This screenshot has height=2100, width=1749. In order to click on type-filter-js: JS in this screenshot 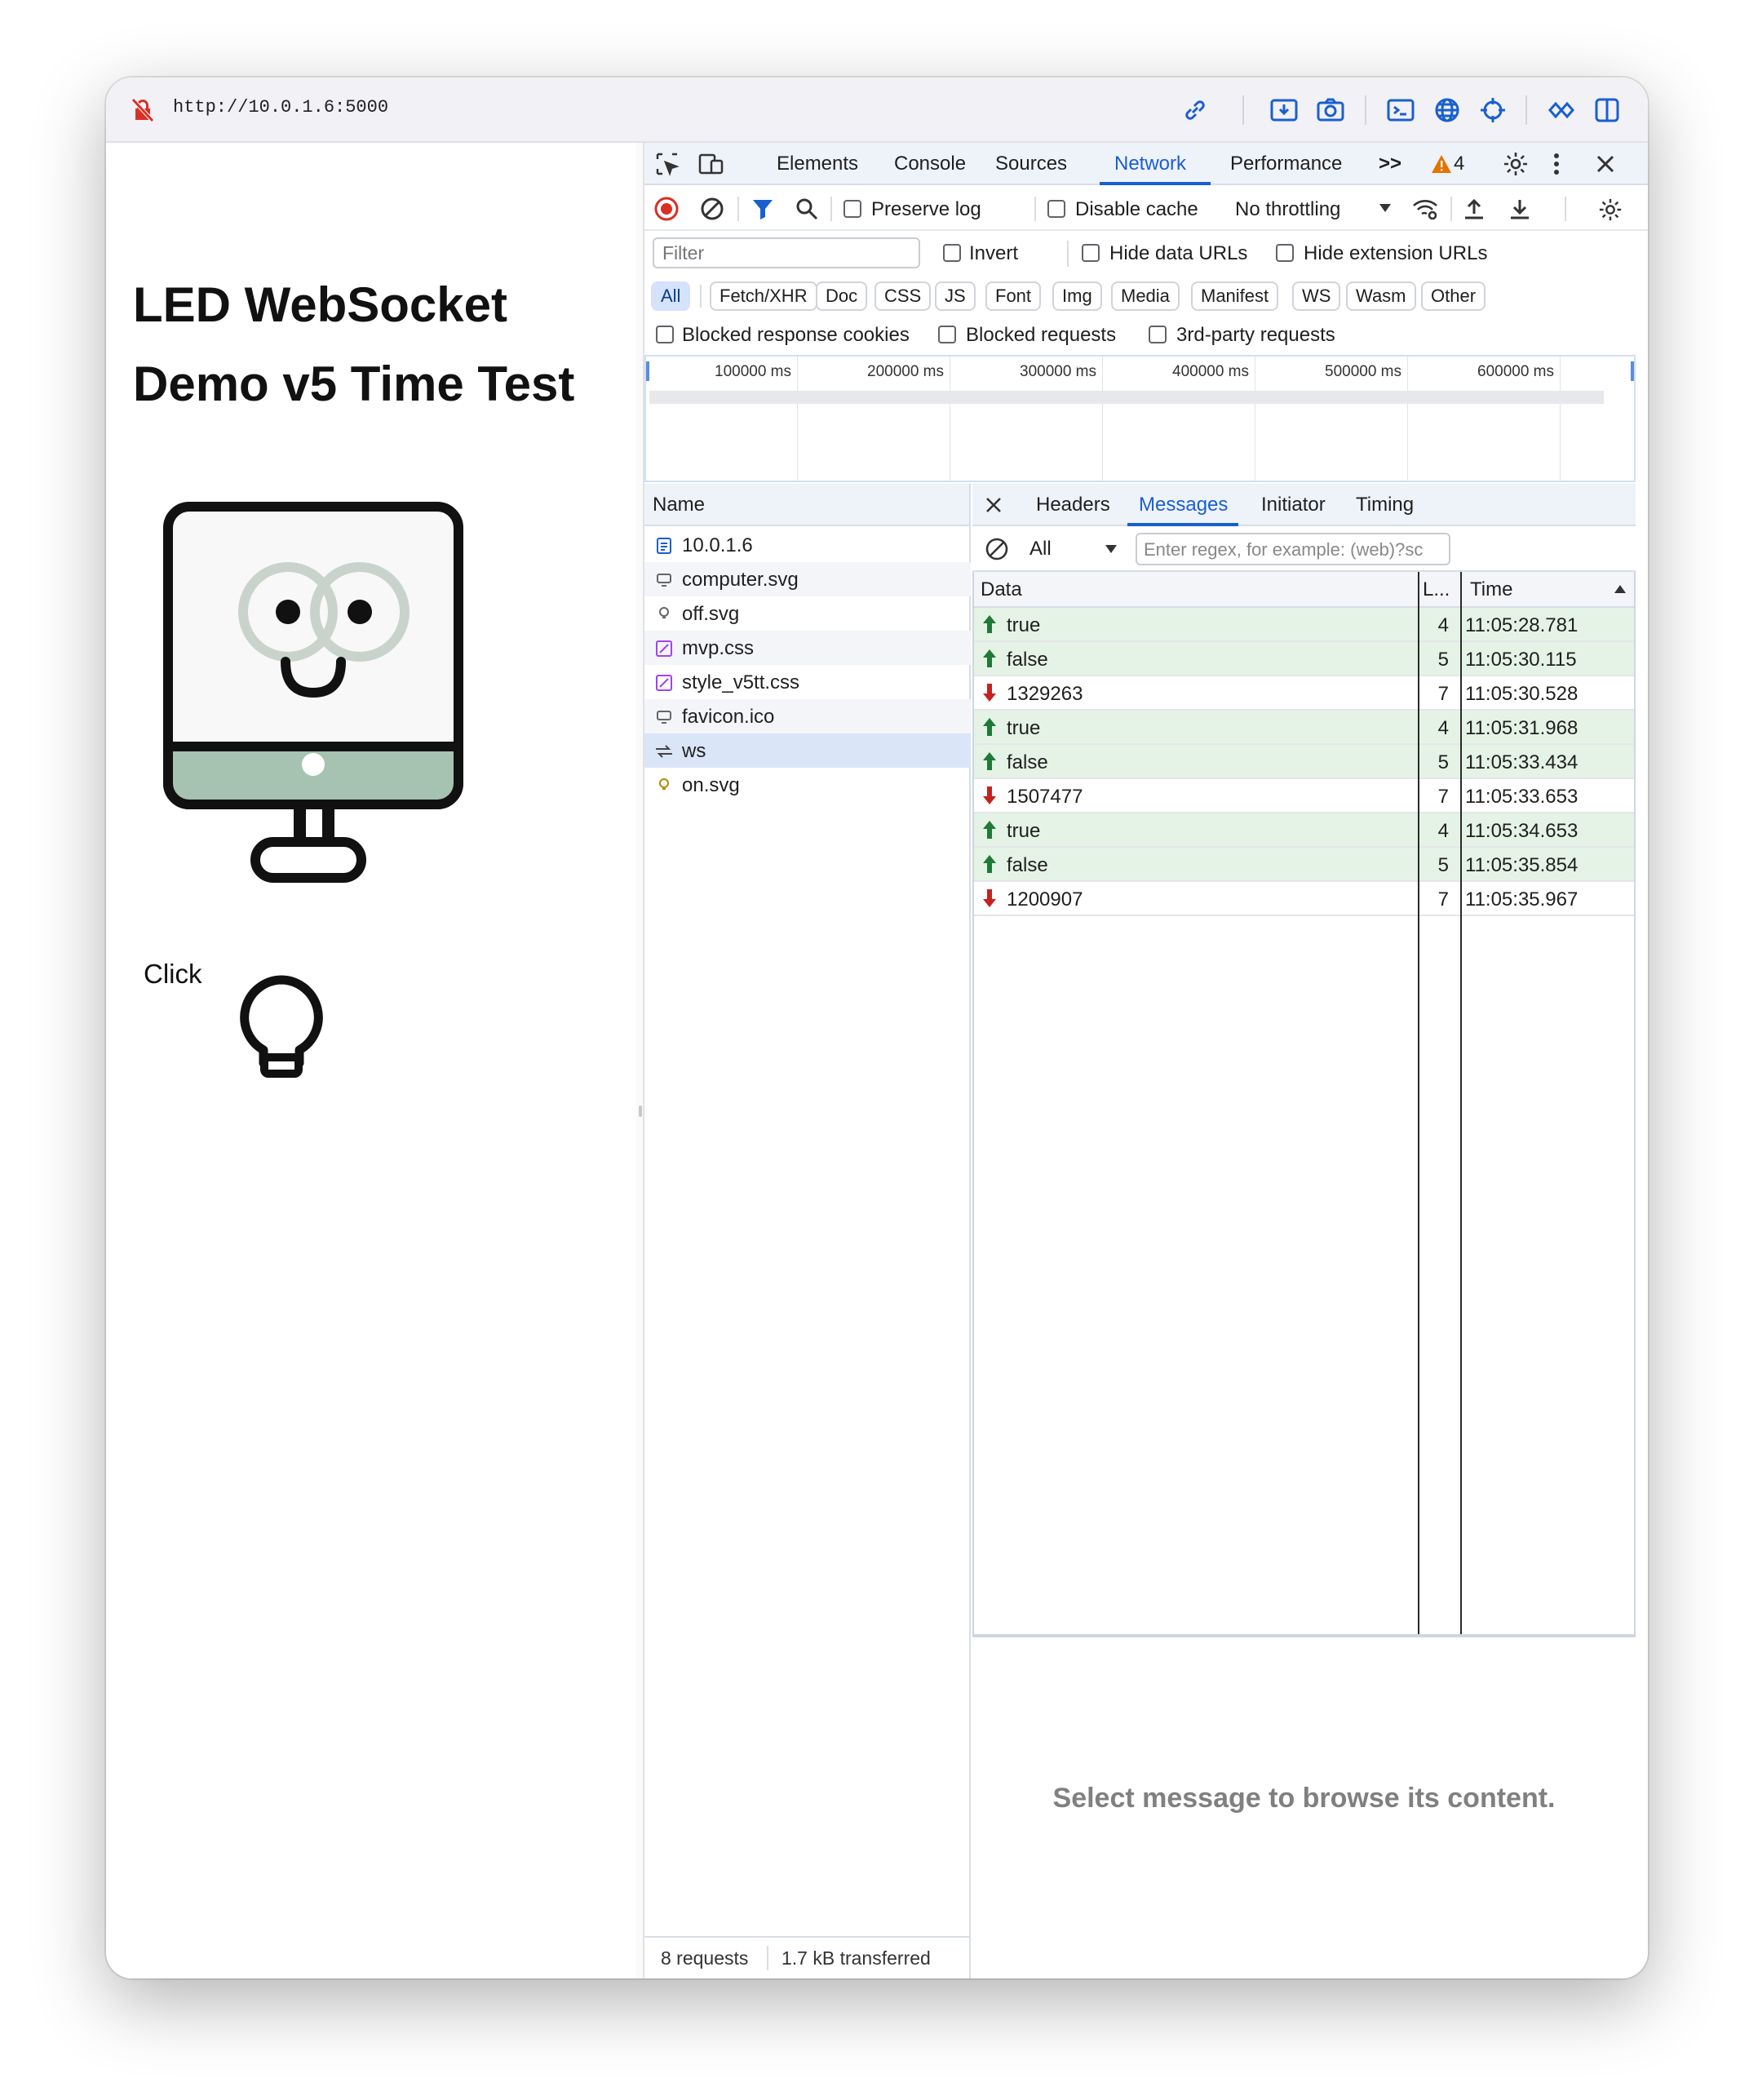, I will do `click(955, 296)`.